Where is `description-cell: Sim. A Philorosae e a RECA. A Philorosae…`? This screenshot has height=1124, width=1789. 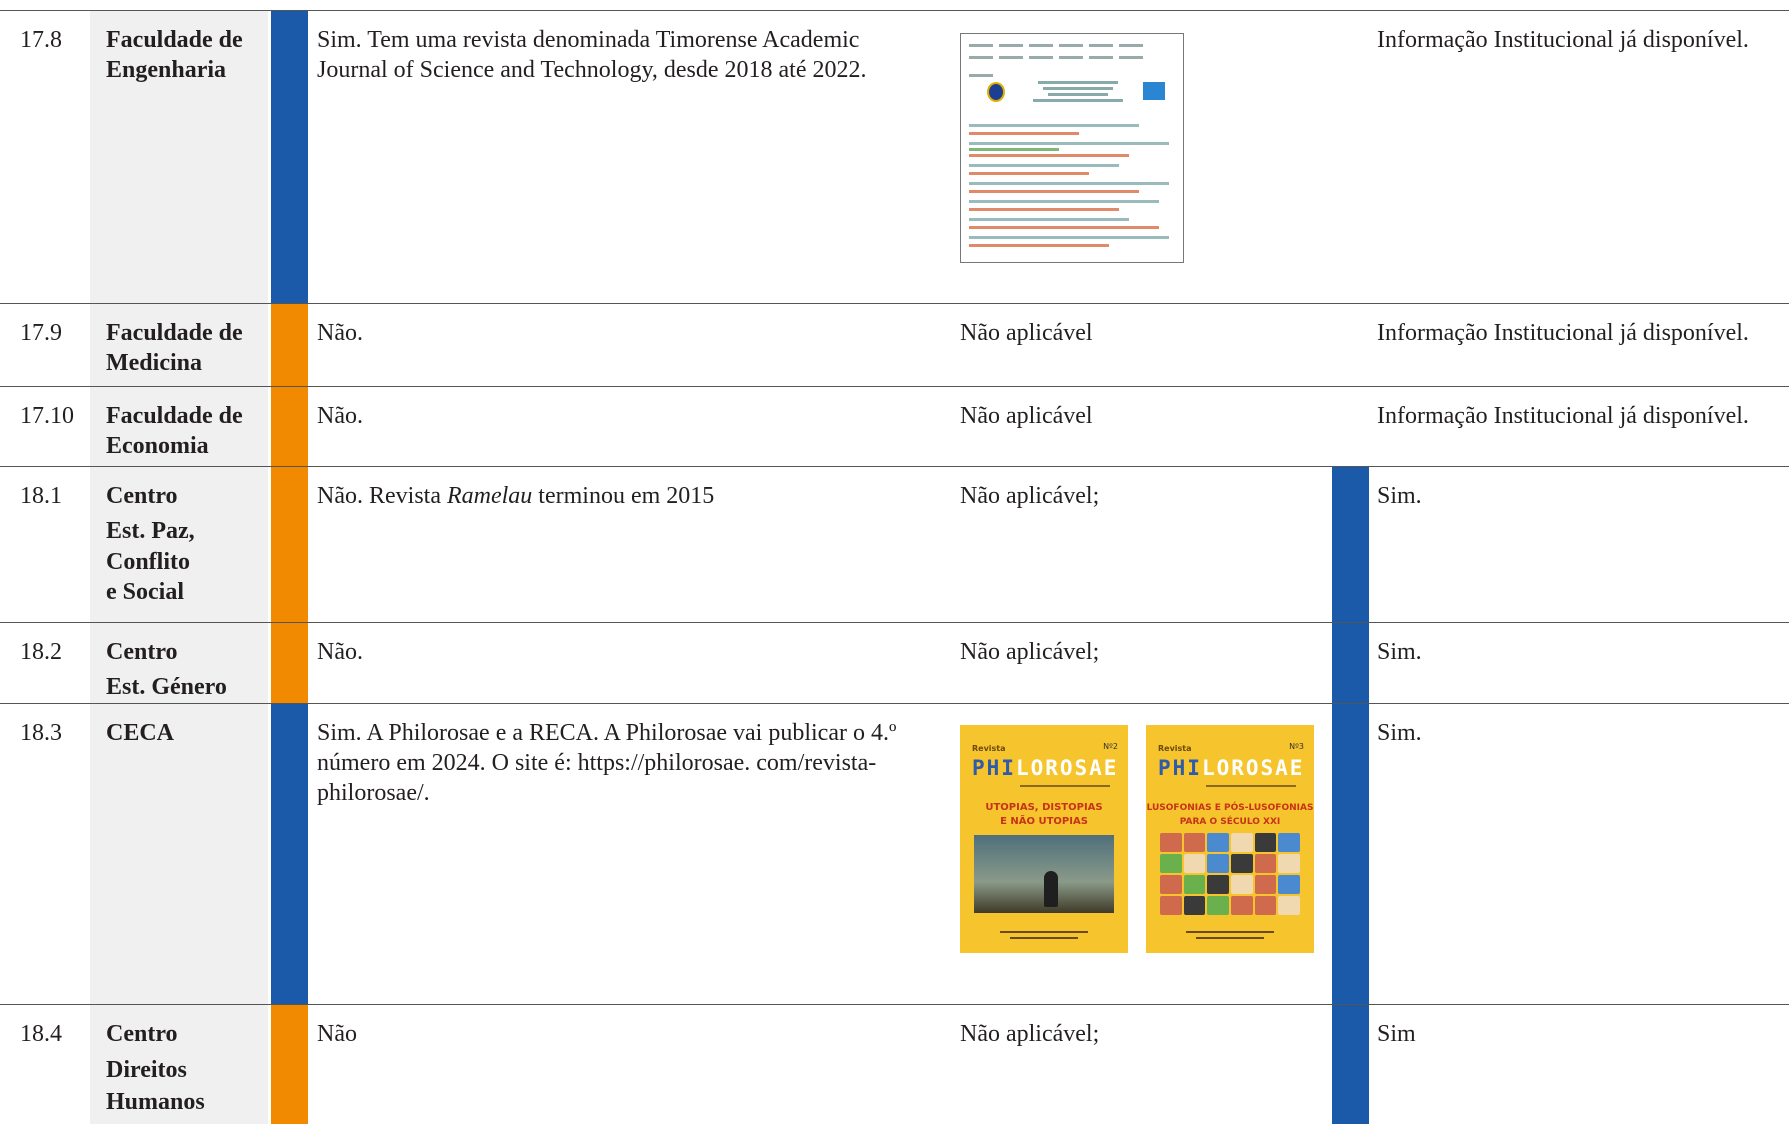
description-cell: Sim. A Philorosae e a RECA. A Philorosae… is located at coordinates (607, 763).